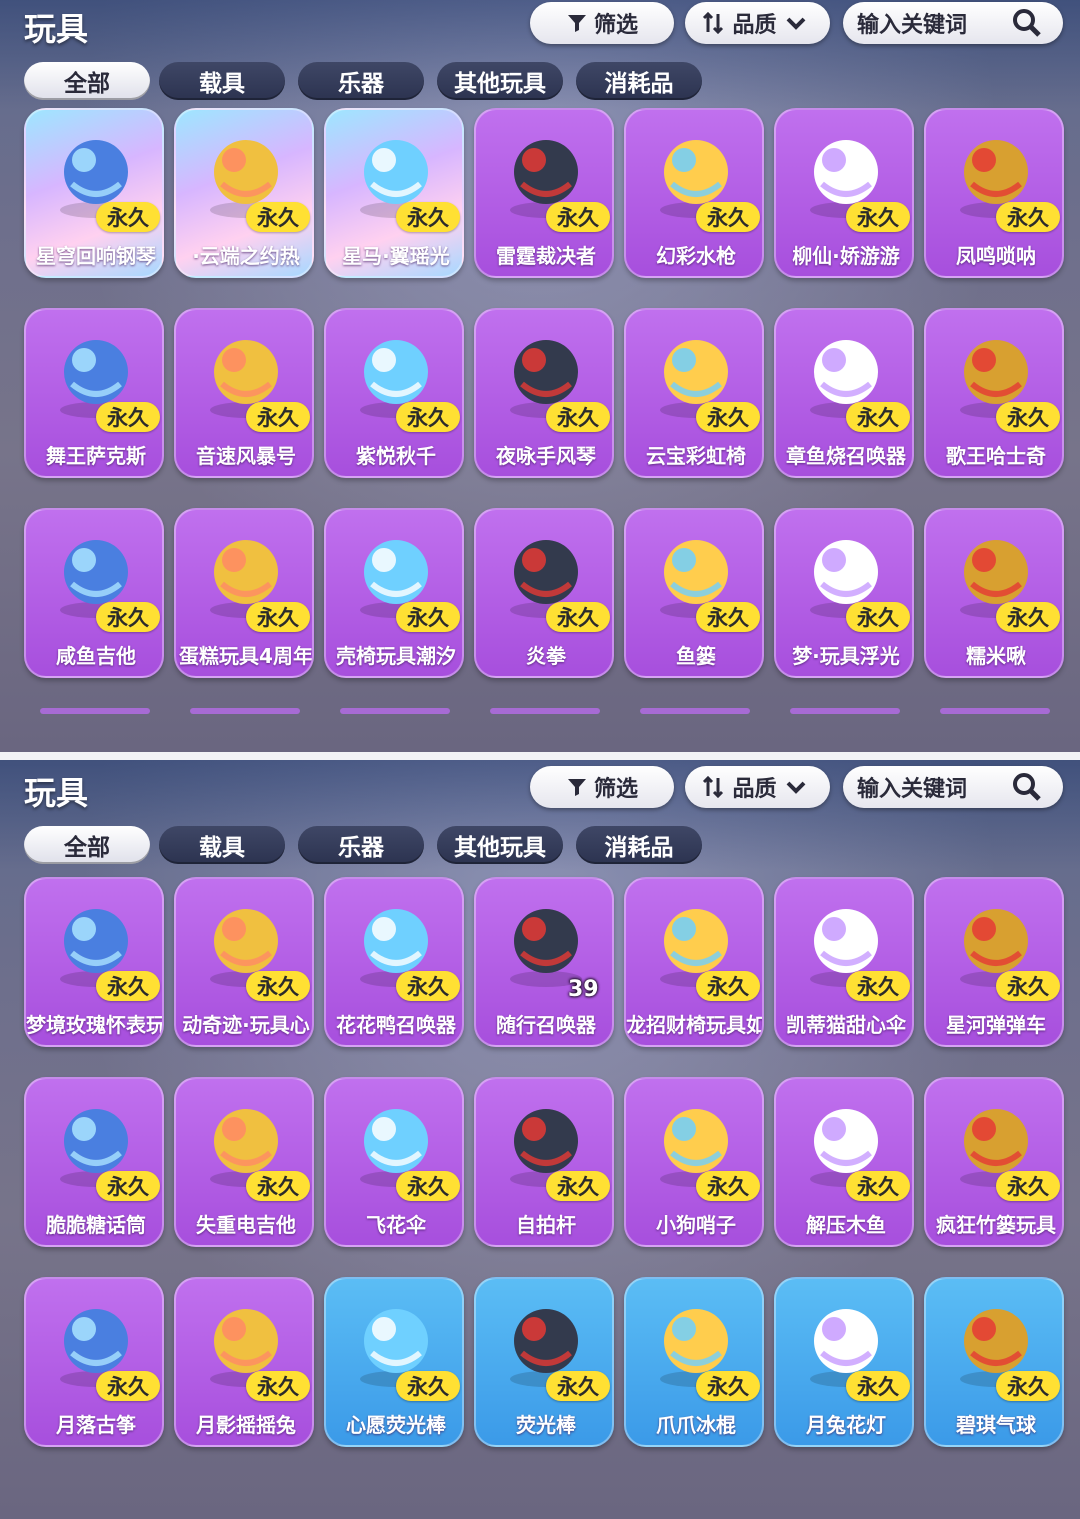 The width and height of the screenshot is (1080, 1519). What do you see at coordinates (246, 1024) in the screenshot?
I see `item-name: 动奇迹·玩具心` at bounding box center [246, 1024].